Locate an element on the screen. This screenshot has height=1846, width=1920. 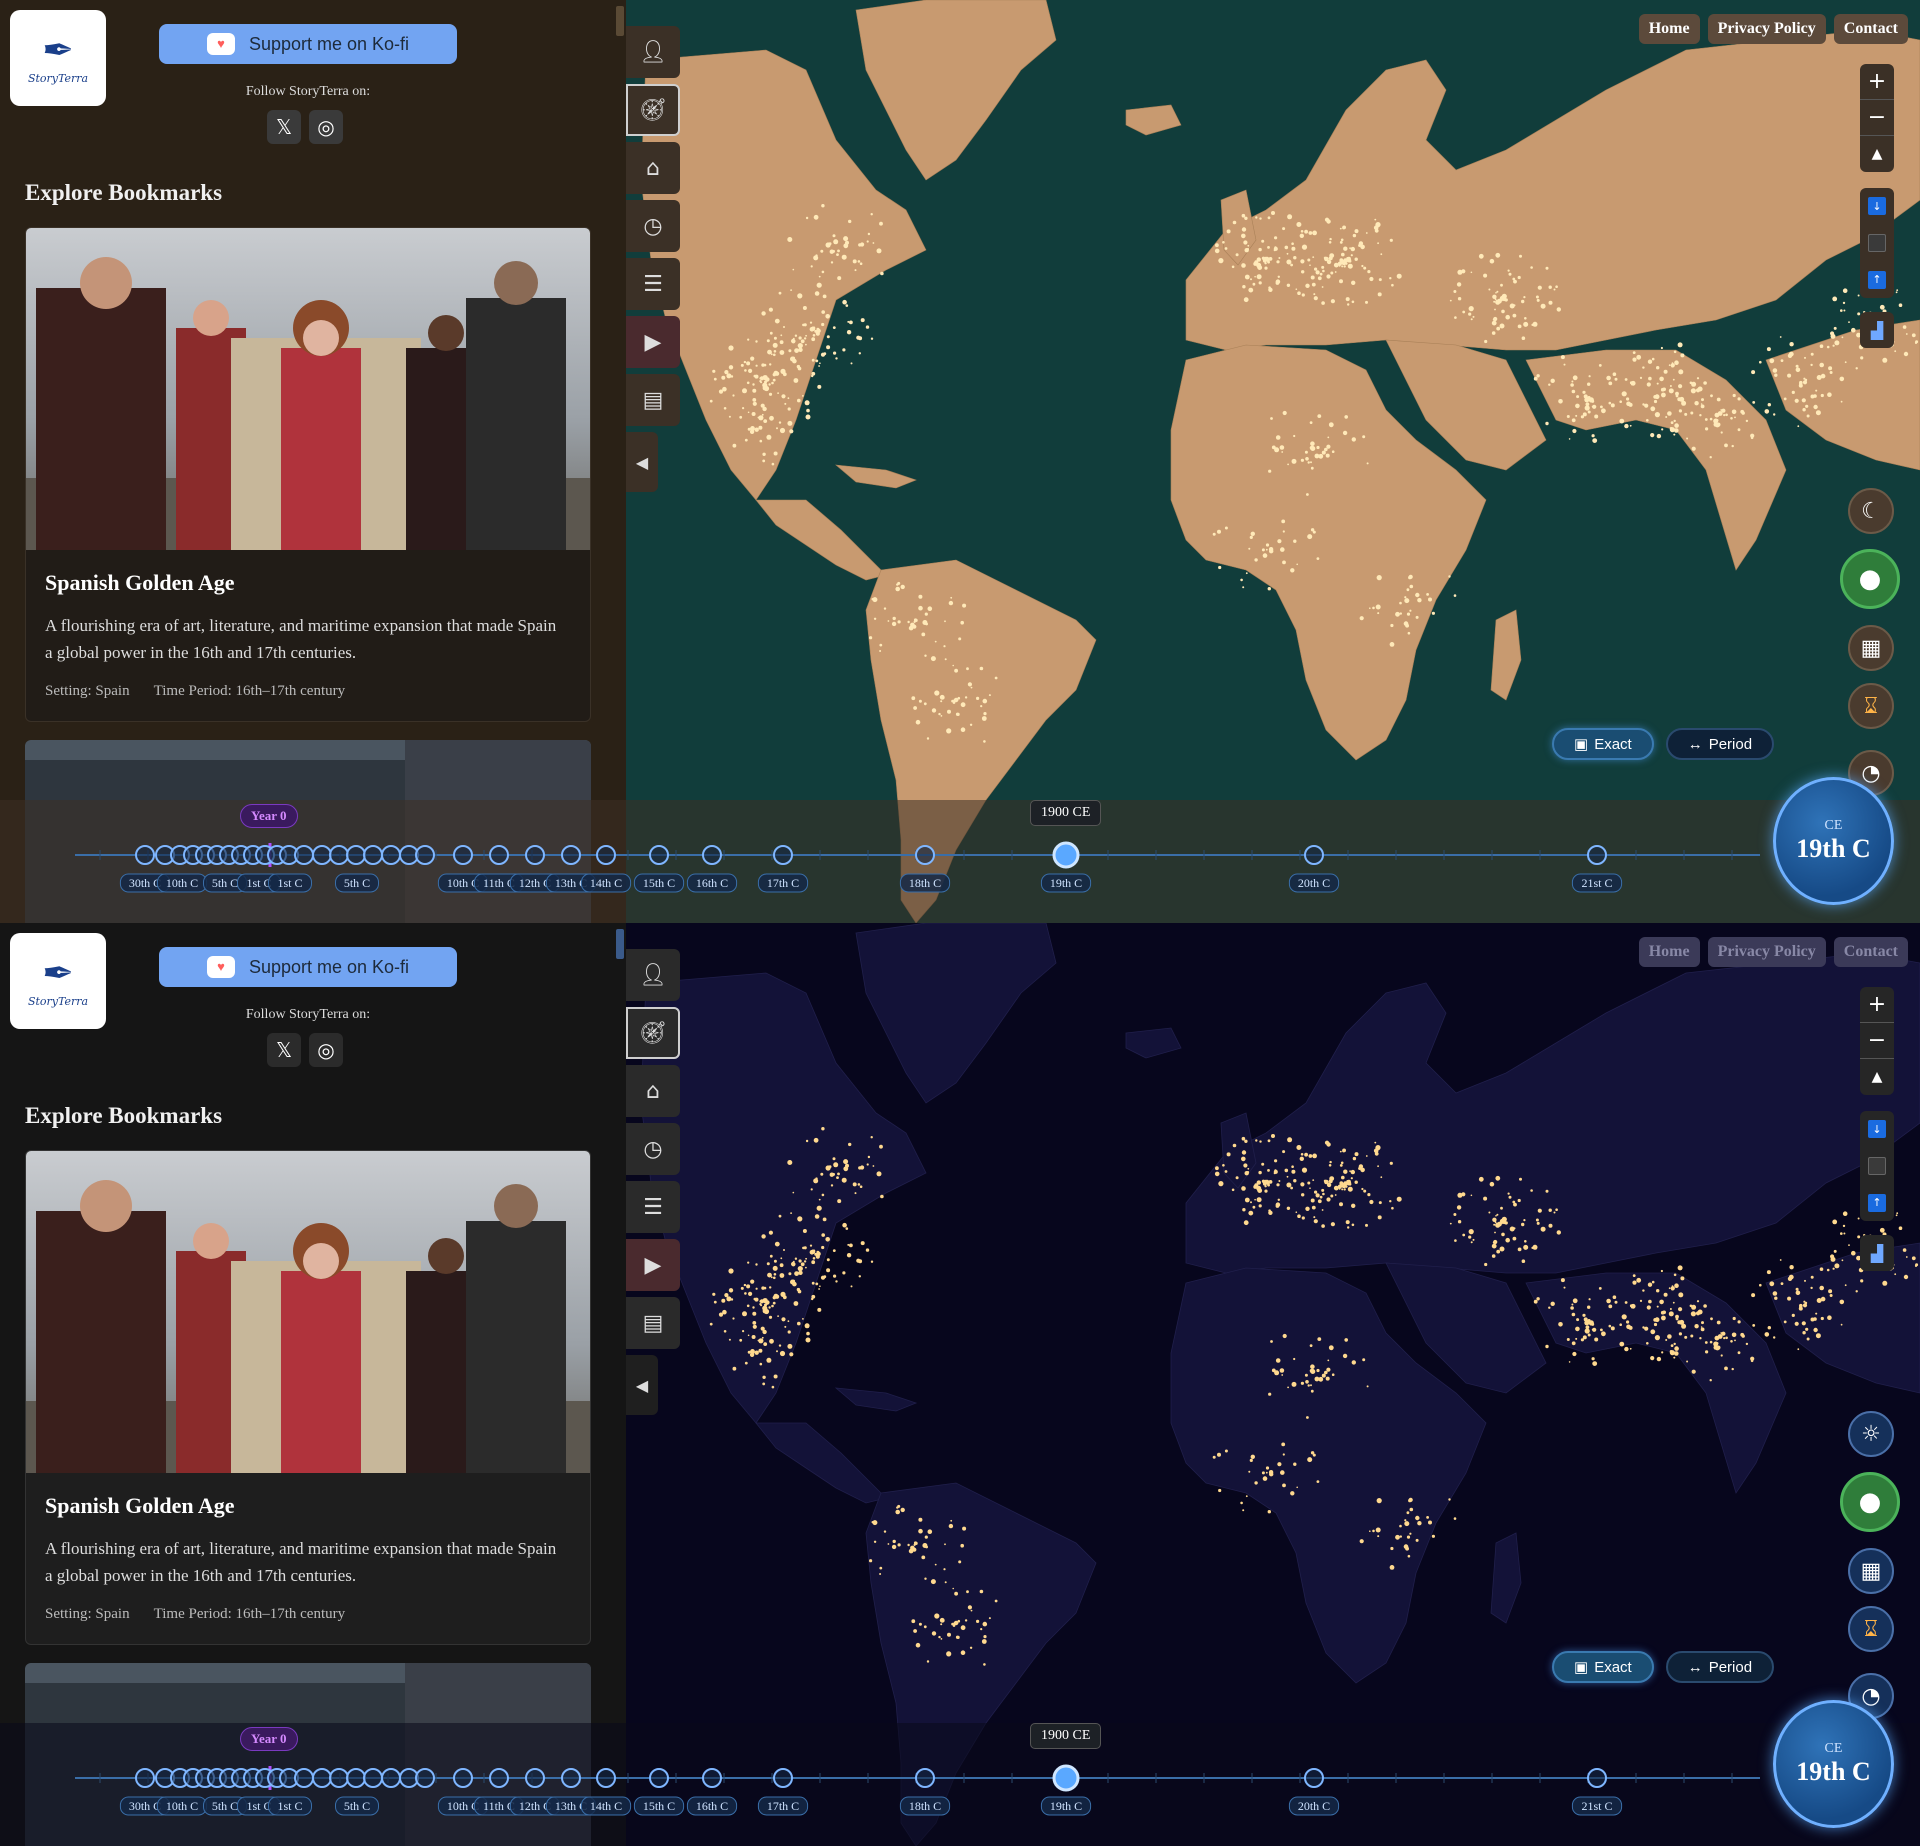
sidebar-scrollbar is located at coordinates (620, 944).